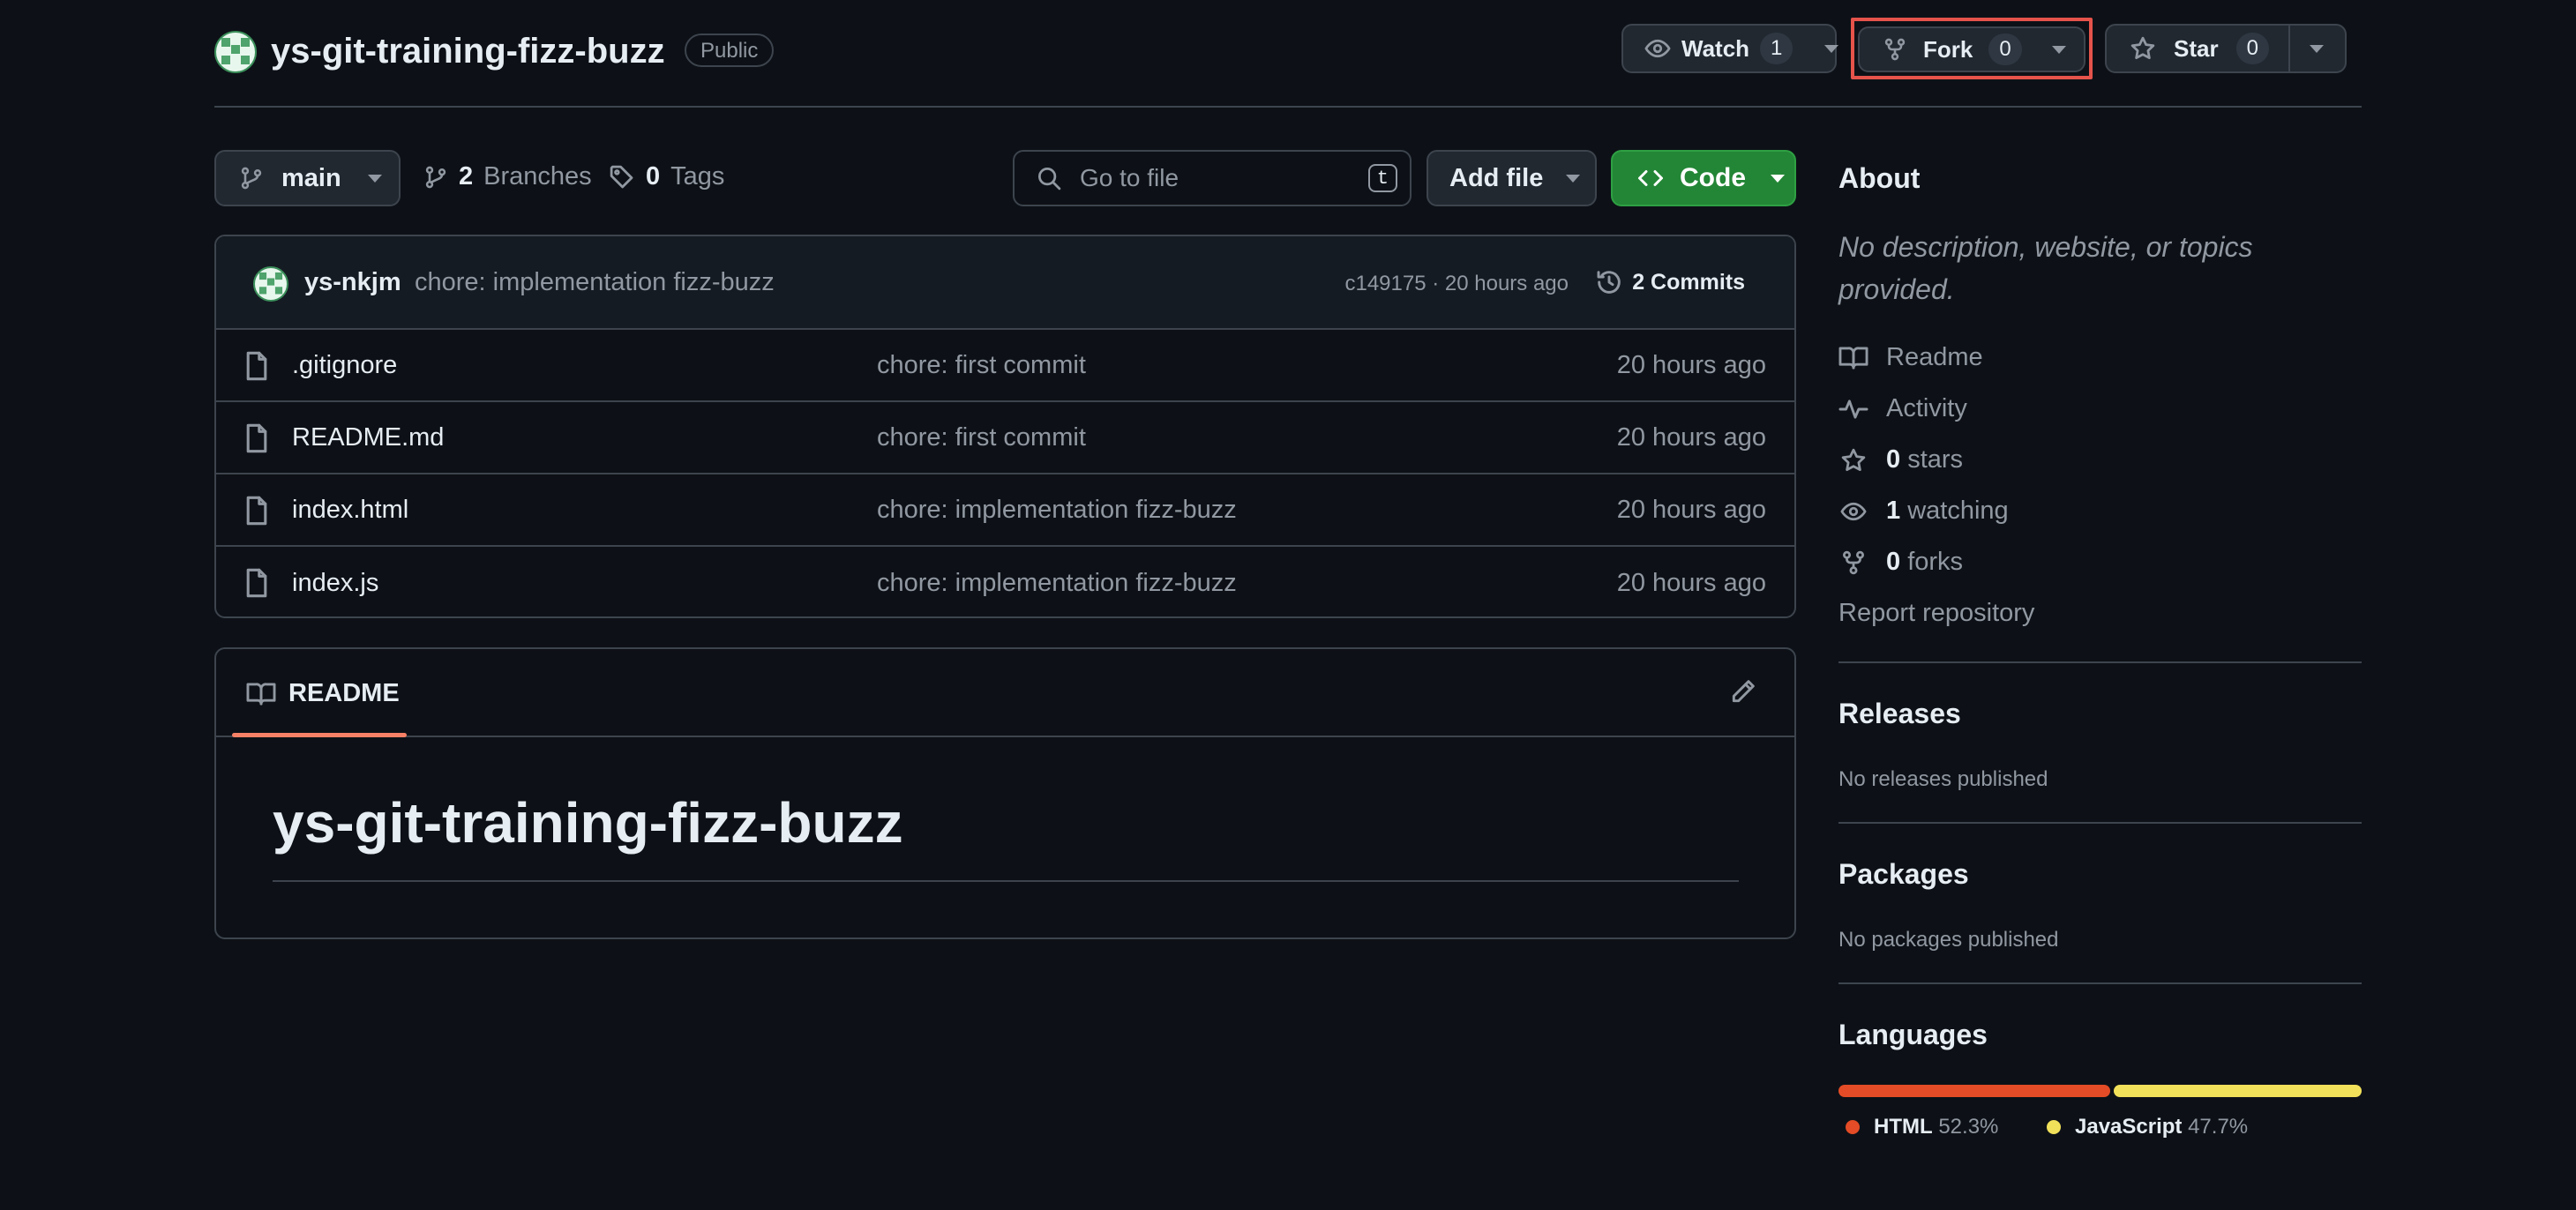  What do you see at coordinates (588, 823) in the screenshot?
I see `readme-heading: ys-git-training-fizz-buzz` at bounding box center [588, 823].